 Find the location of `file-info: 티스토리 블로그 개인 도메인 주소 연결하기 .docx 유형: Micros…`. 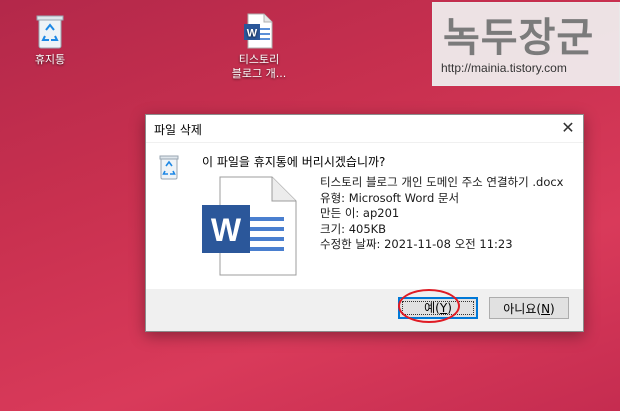

file-info: 티스토리 블로그 개인 도메인 주소 연결하기 .docx 유형: Micros… is located at coordinates (442, 214).